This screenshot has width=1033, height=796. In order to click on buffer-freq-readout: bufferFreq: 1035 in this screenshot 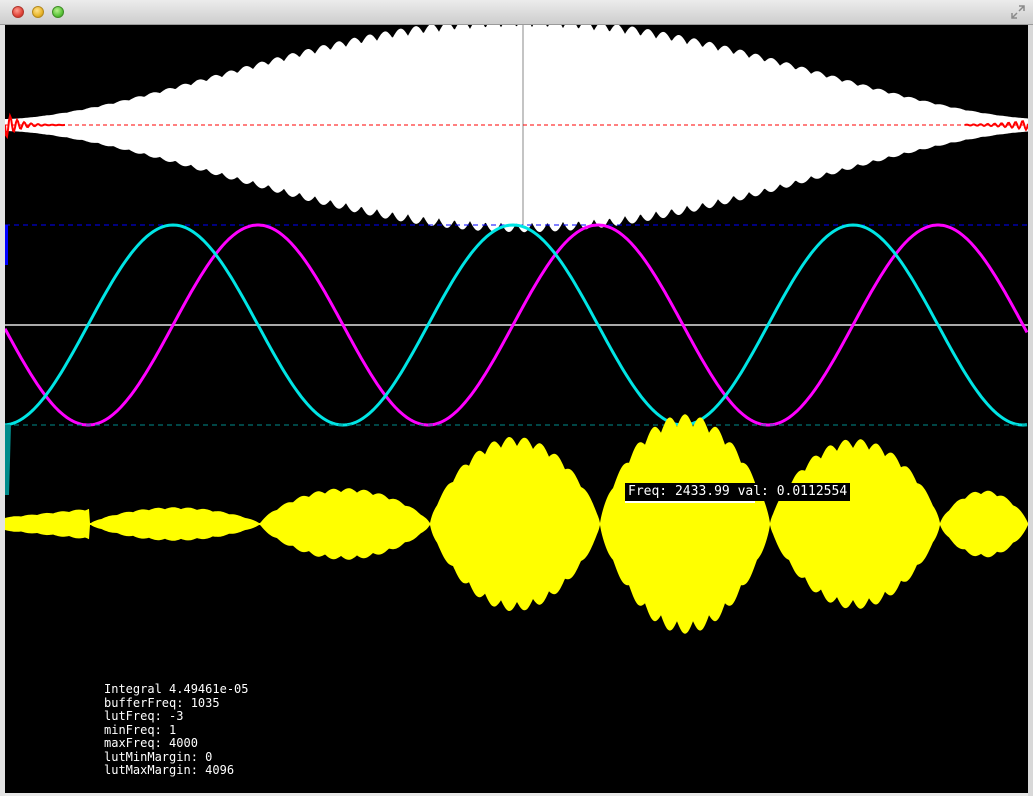, I will do `click(162, 702)`.